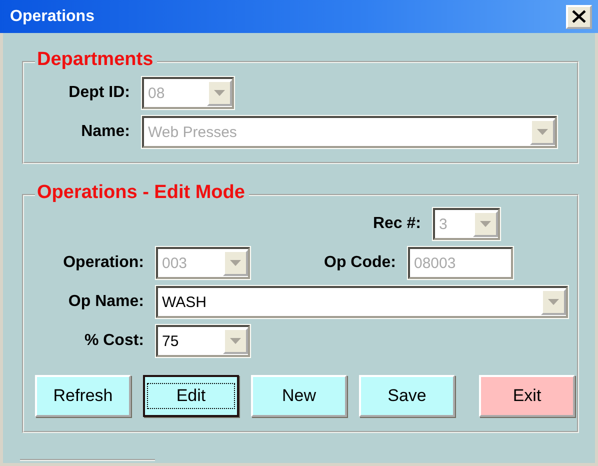 The height and width of the screenshot is (466, 598). I want to click on action-button: Save, so click(407, 396).